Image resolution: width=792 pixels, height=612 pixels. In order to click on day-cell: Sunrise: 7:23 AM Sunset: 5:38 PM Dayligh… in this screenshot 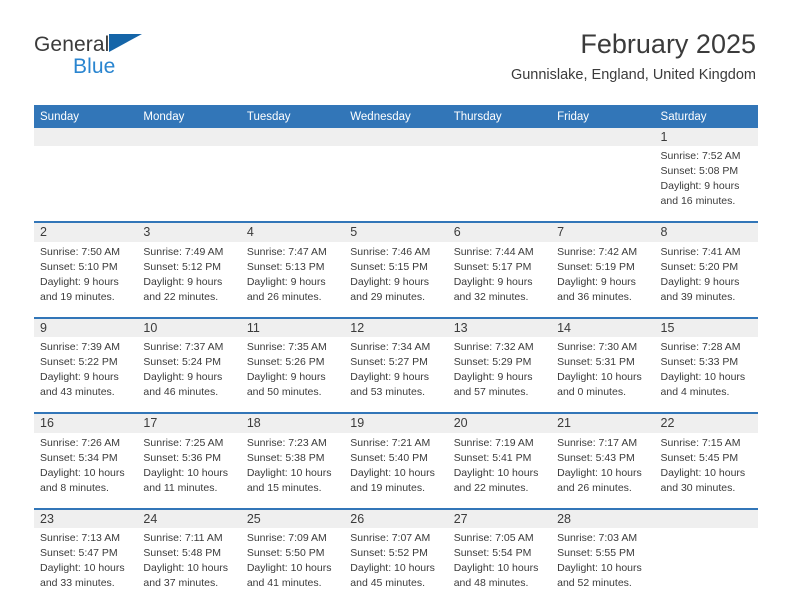, I will do `click(292, 470)`.